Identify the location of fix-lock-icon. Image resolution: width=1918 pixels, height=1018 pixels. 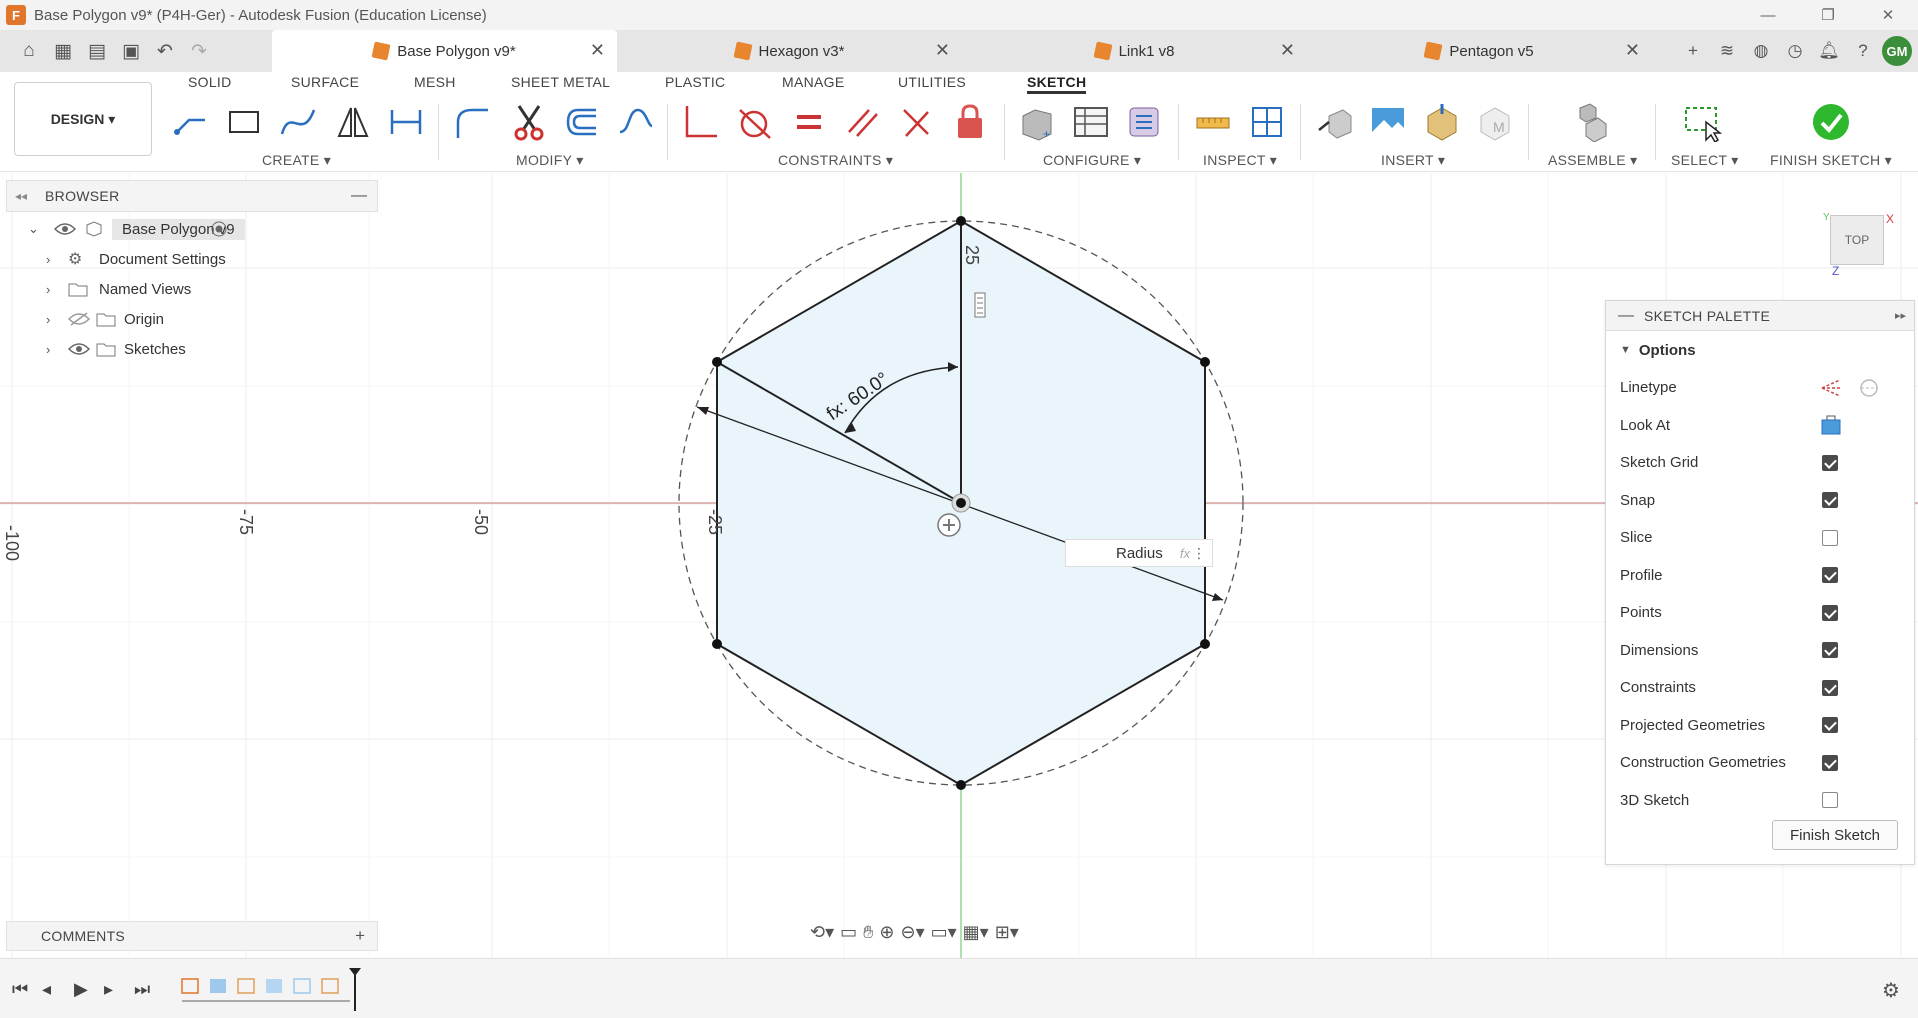
(970, 122).